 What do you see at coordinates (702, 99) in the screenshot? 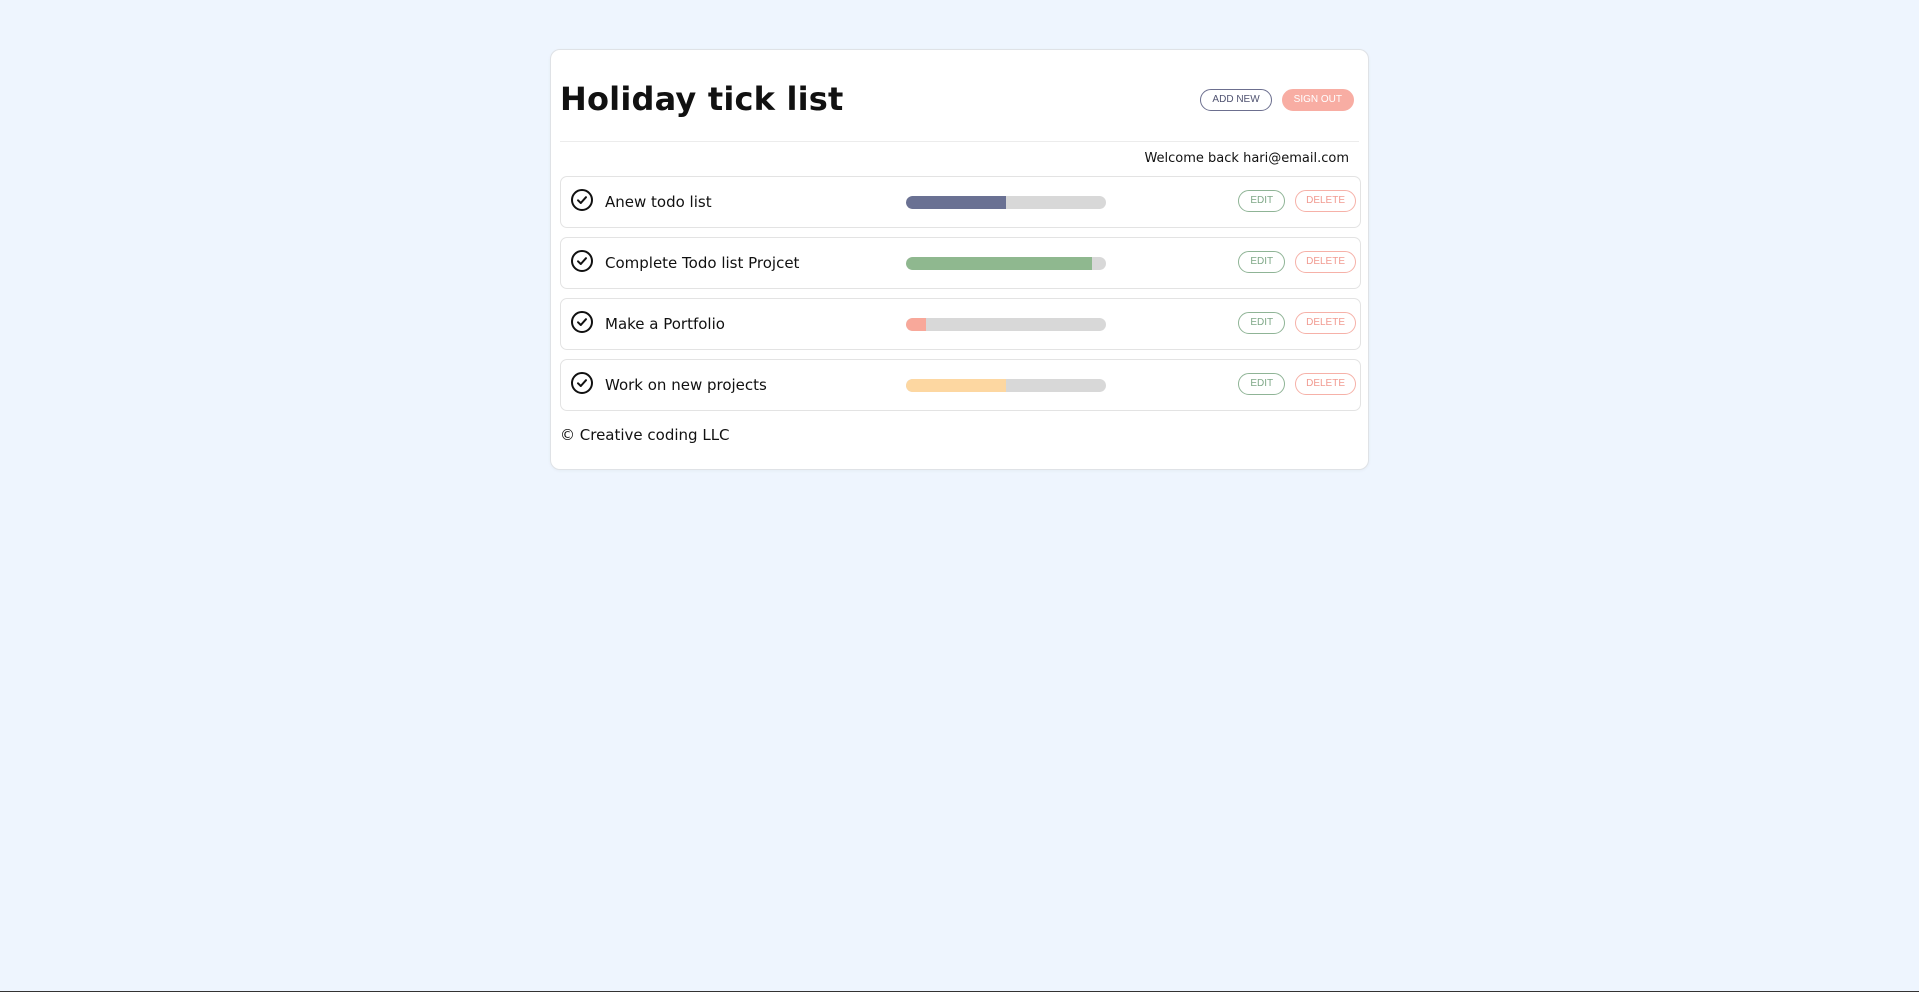
I see `page-title: Holiday tick list` at bounding box center [702, 99].